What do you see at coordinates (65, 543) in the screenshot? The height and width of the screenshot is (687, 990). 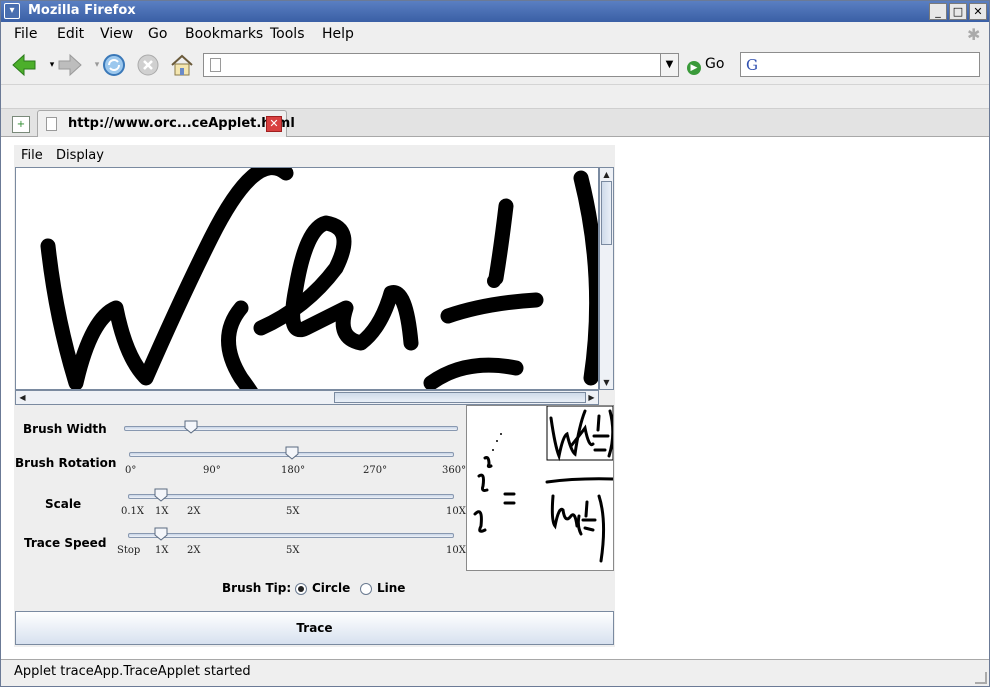 I see `trace-speed-label: Trace Speed` at bounding box center [65, 543].